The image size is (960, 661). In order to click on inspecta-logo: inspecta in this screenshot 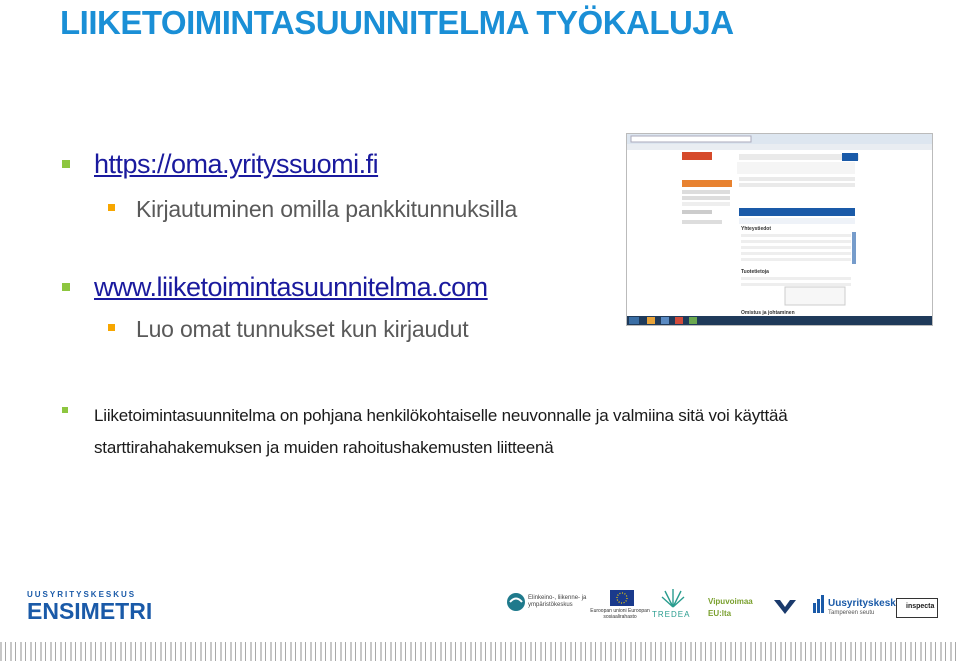, I will do `click(917, 608)`.